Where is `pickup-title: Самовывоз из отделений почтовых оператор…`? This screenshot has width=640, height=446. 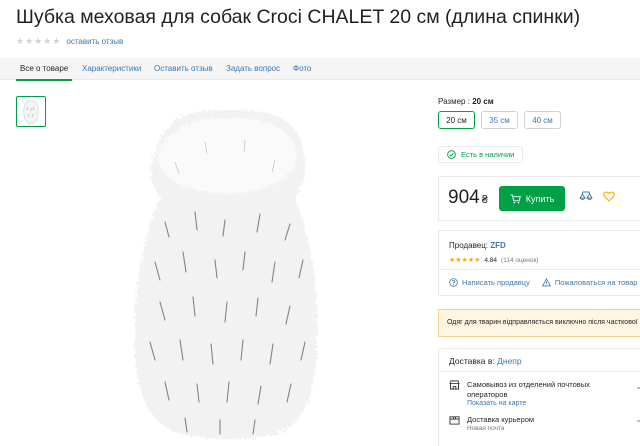
pickup-title: Самовывоз из отделений почтовых оператор… is located at coordinates (528, 389).